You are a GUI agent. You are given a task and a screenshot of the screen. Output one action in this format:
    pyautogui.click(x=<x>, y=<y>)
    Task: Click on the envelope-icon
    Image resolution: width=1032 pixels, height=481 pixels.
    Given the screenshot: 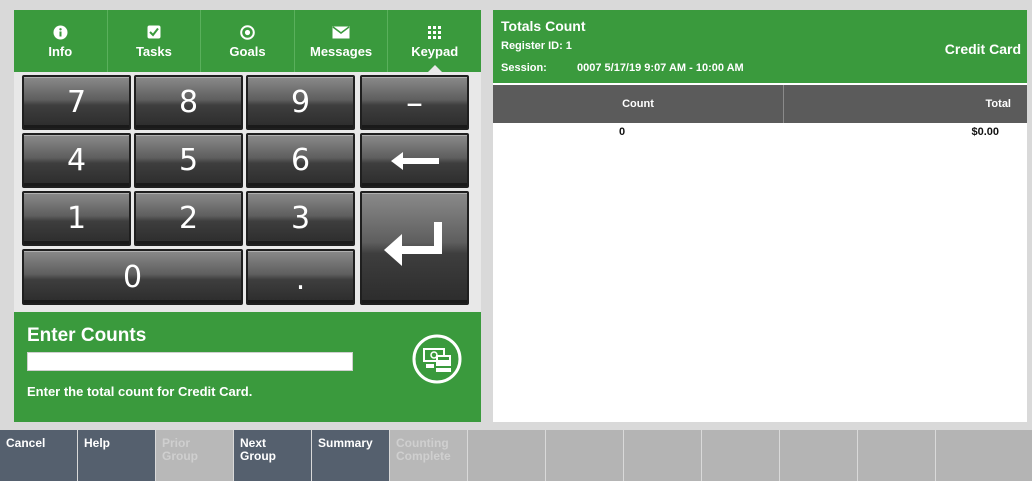 What is the action you would take?
    pyautogui.click(x=341, y=32)
    